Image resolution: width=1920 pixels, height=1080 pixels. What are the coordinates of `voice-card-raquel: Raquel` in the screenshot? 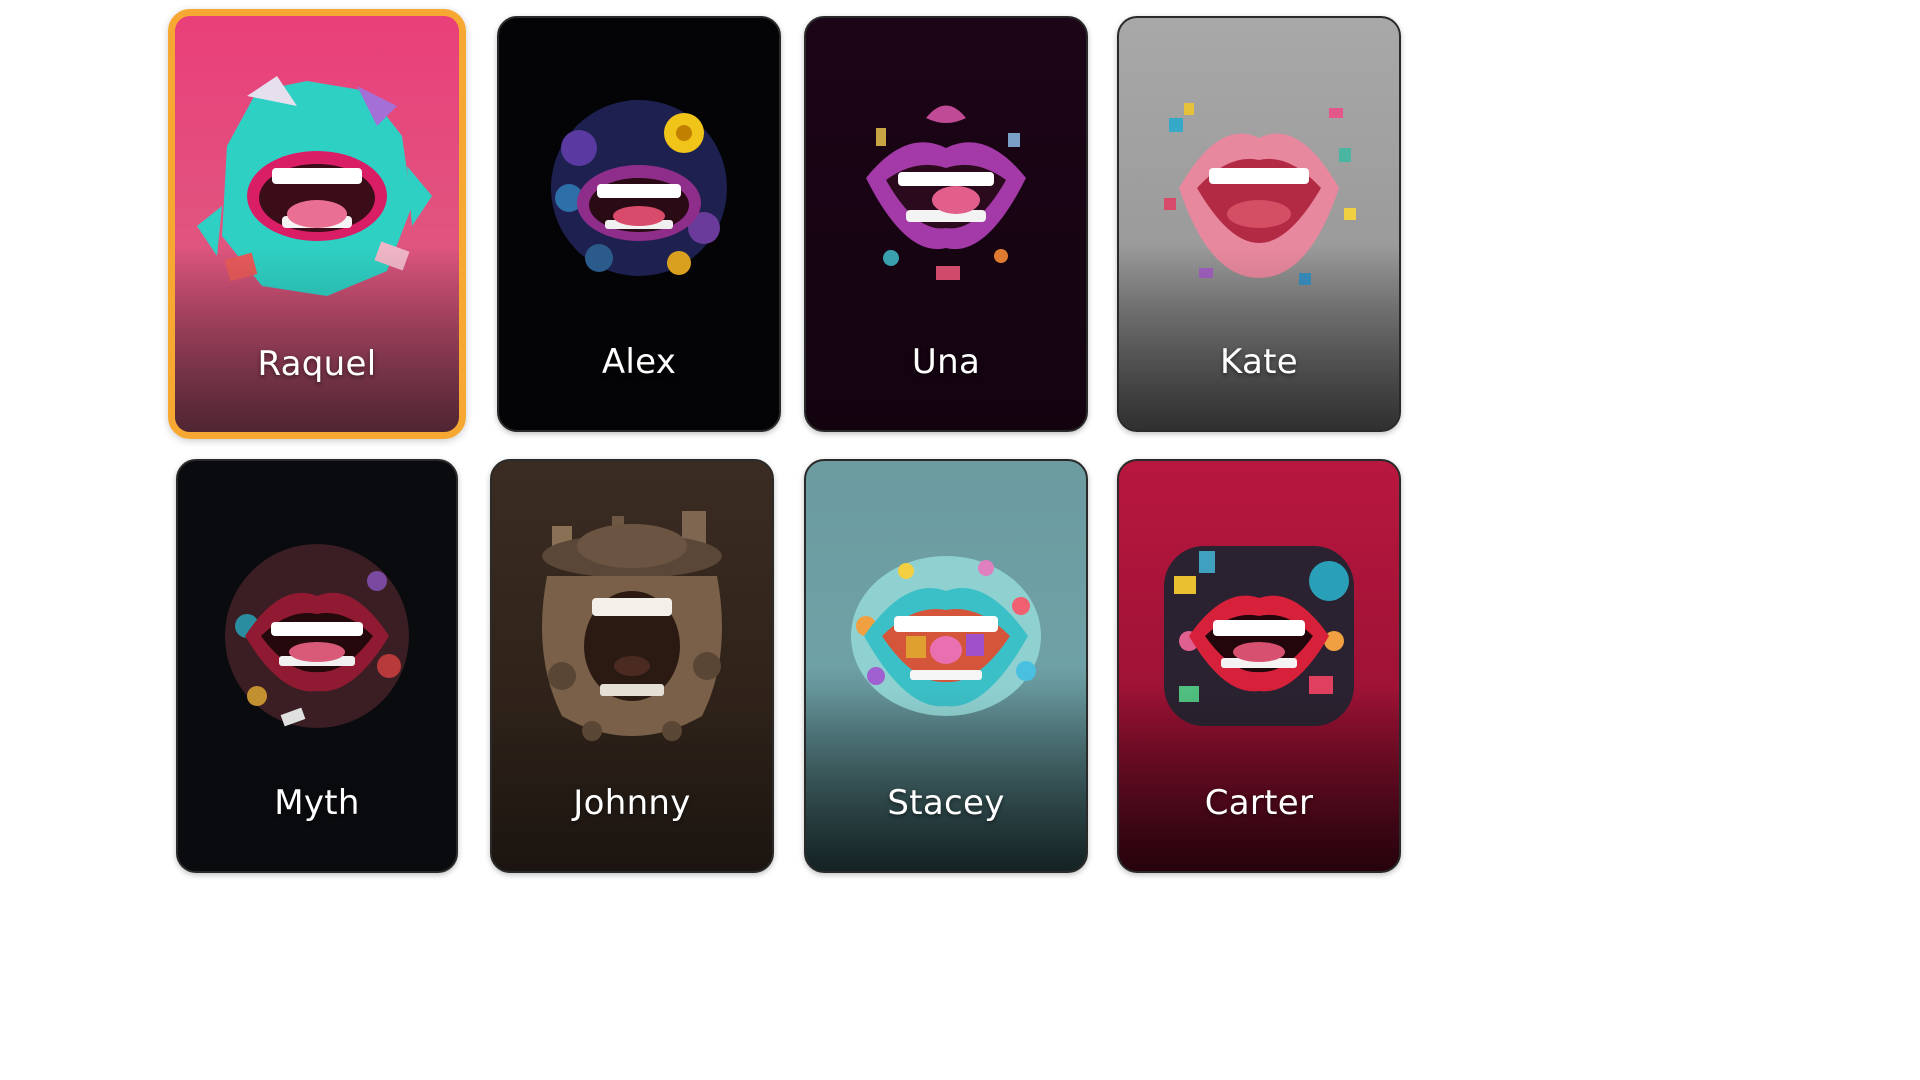 It's located at (317, 224).